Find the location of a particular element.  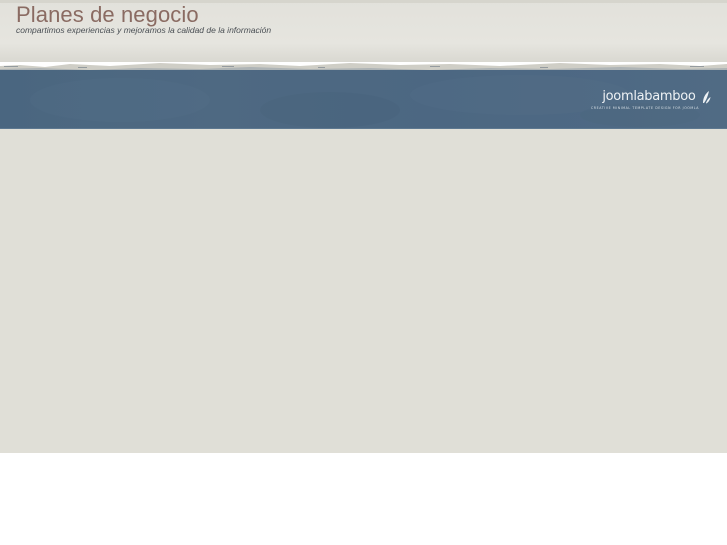

logo-wordmark: joomlabamboo is located at coordinates (649, 97).